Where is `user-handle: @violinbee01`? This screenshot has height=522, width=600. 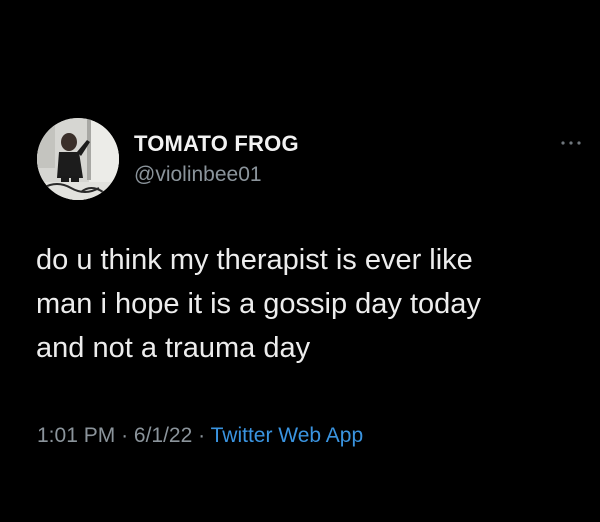
user-handle: @violinbee01 is located at coordinates (198, 175).